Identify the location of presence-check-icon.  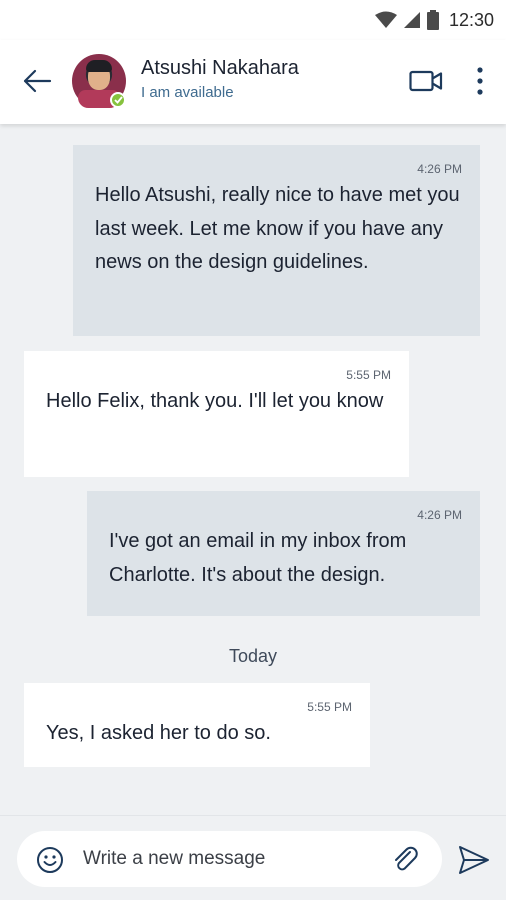
(118, 100).